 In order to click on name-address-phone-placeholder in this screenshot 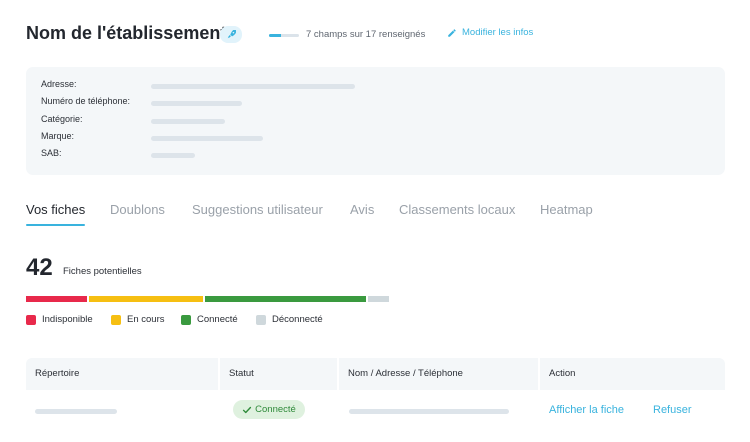, I will do `click(429, 411)`.